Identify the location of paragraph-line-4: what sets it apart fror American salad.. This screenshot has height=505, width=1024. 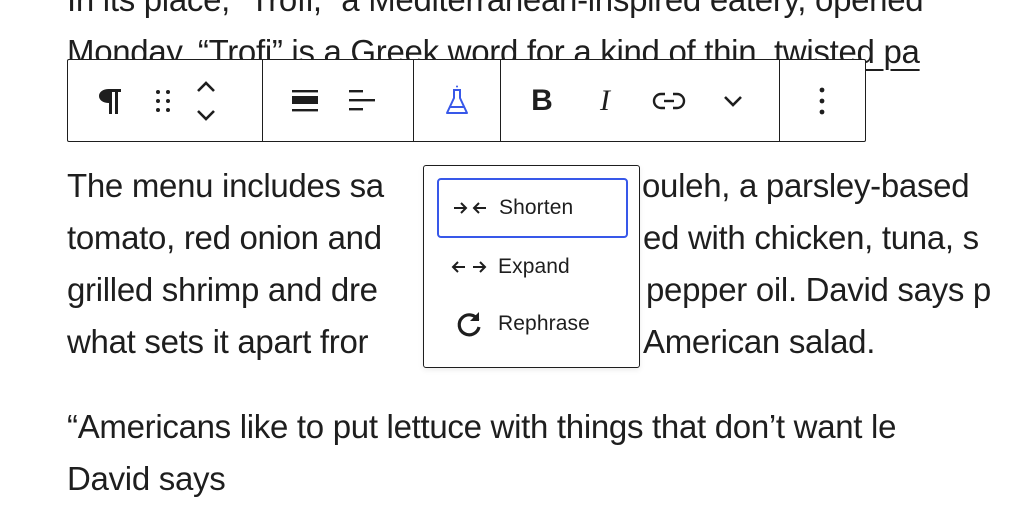
(471, 342).